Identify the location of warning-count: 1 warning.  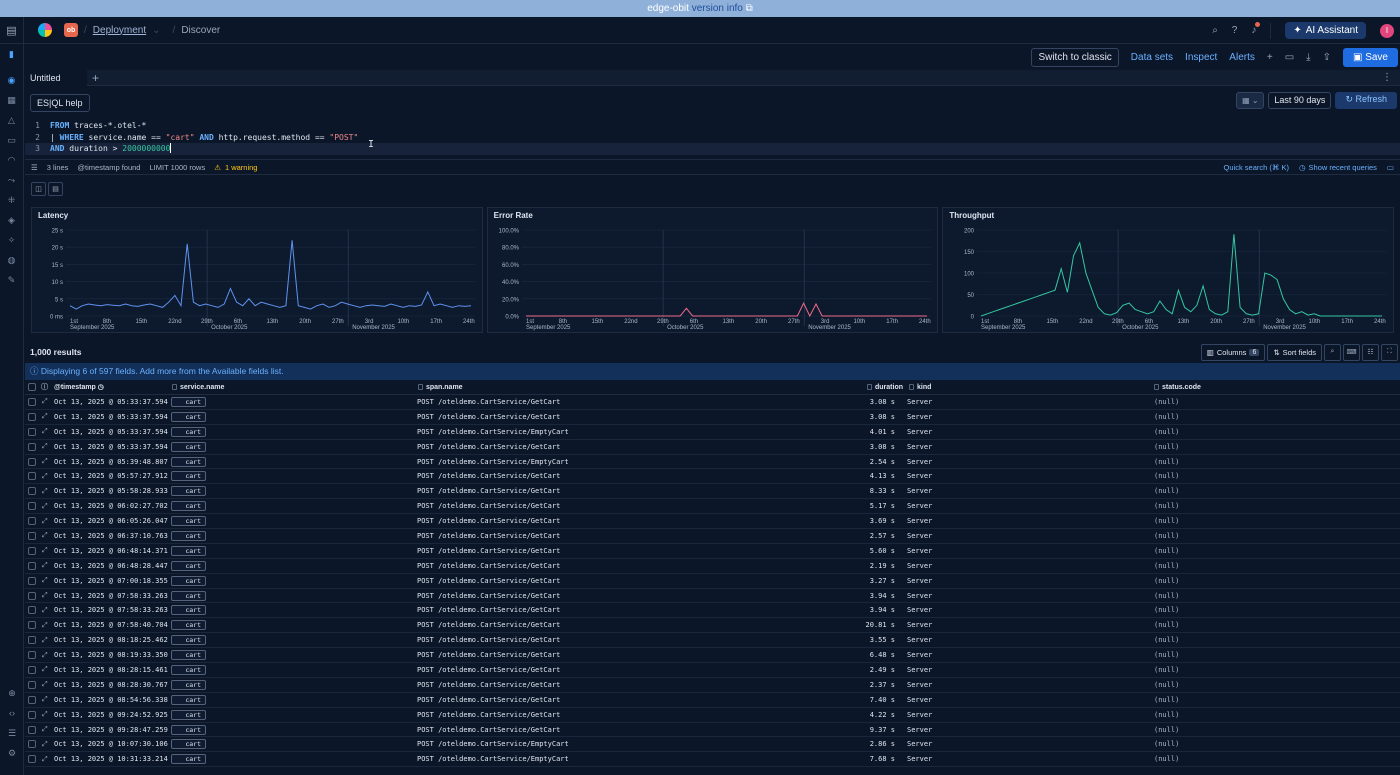
(241, 167).